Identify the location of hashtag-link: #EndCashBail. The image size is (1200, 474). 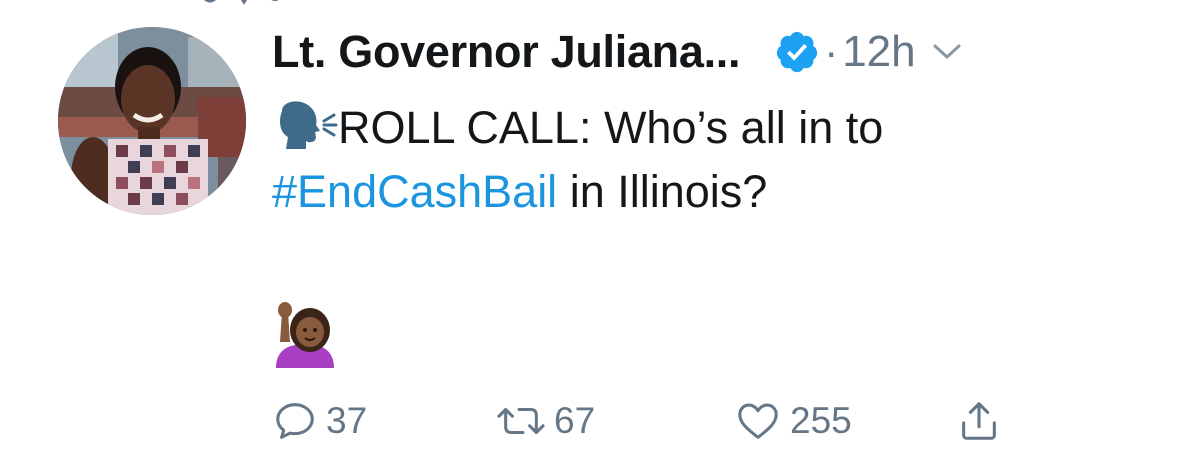
(414, 191).